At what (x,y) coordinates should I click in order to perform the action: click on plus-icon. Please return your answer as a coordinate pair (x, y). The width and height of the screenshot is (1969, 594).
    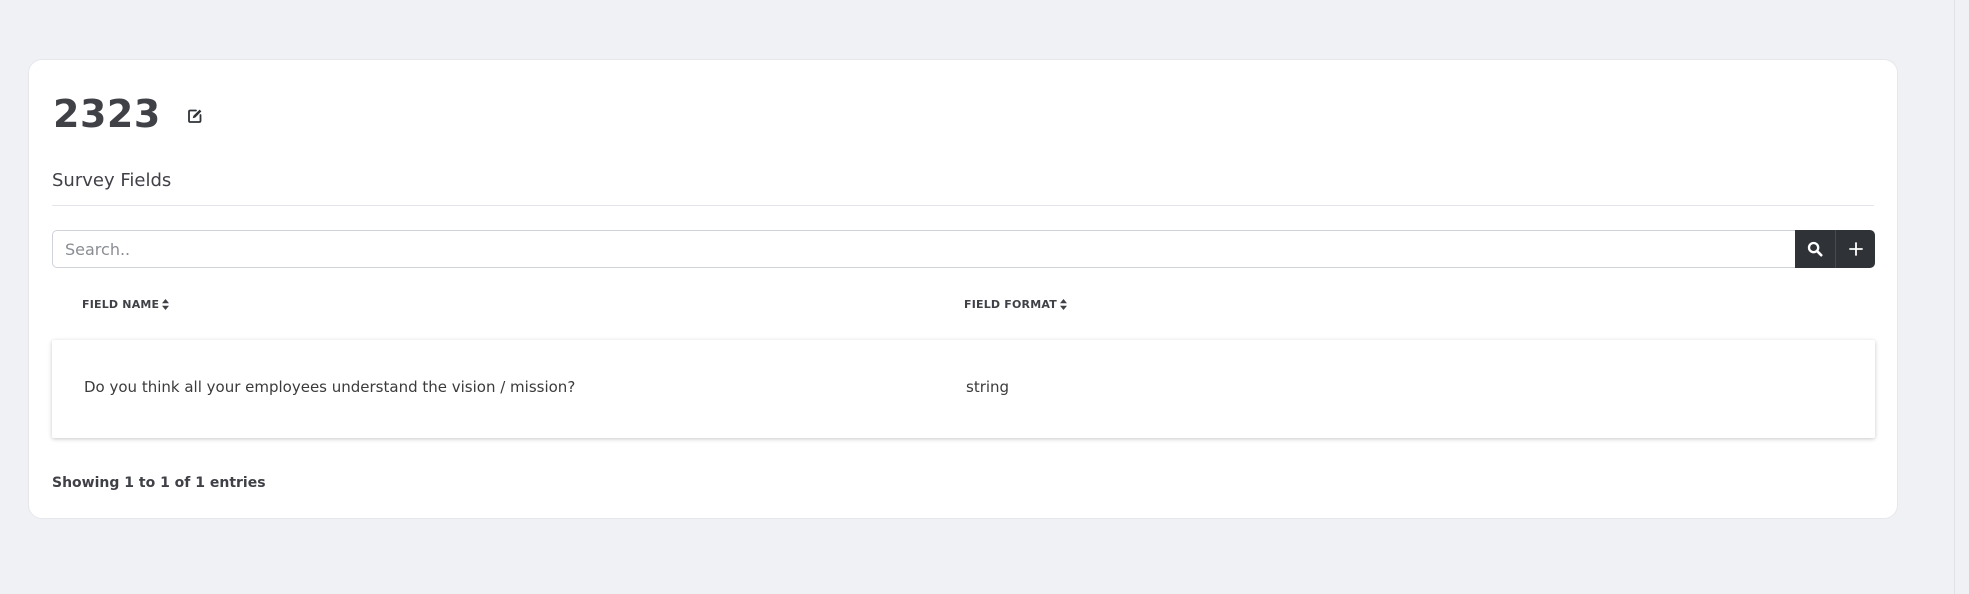
    Looking at the image, I should click on (1855, 249).